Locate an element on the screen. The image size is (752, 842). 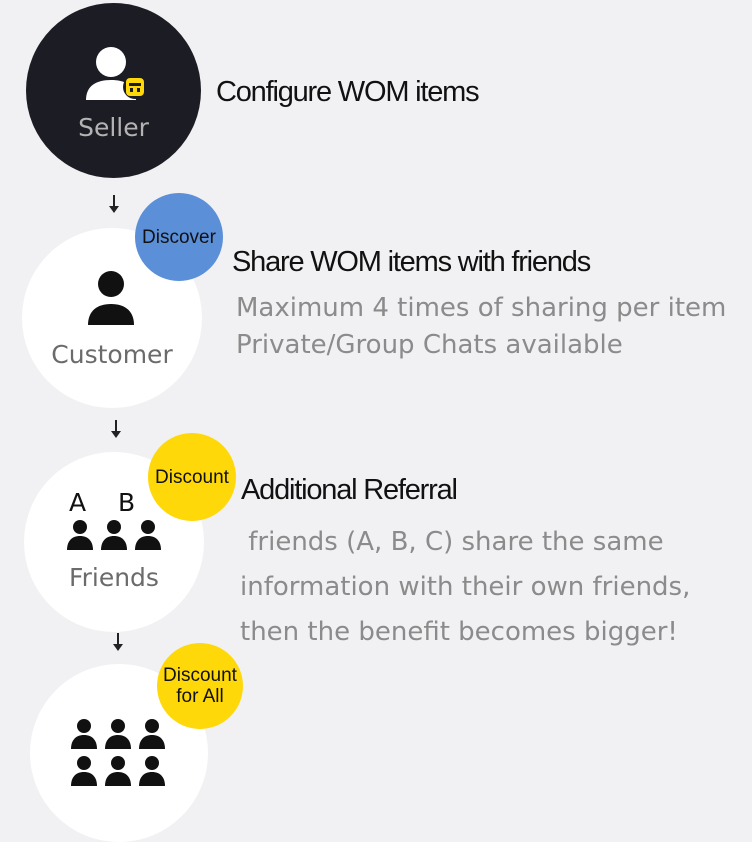
friends-label: Friends is located at coordinates (114, 577).